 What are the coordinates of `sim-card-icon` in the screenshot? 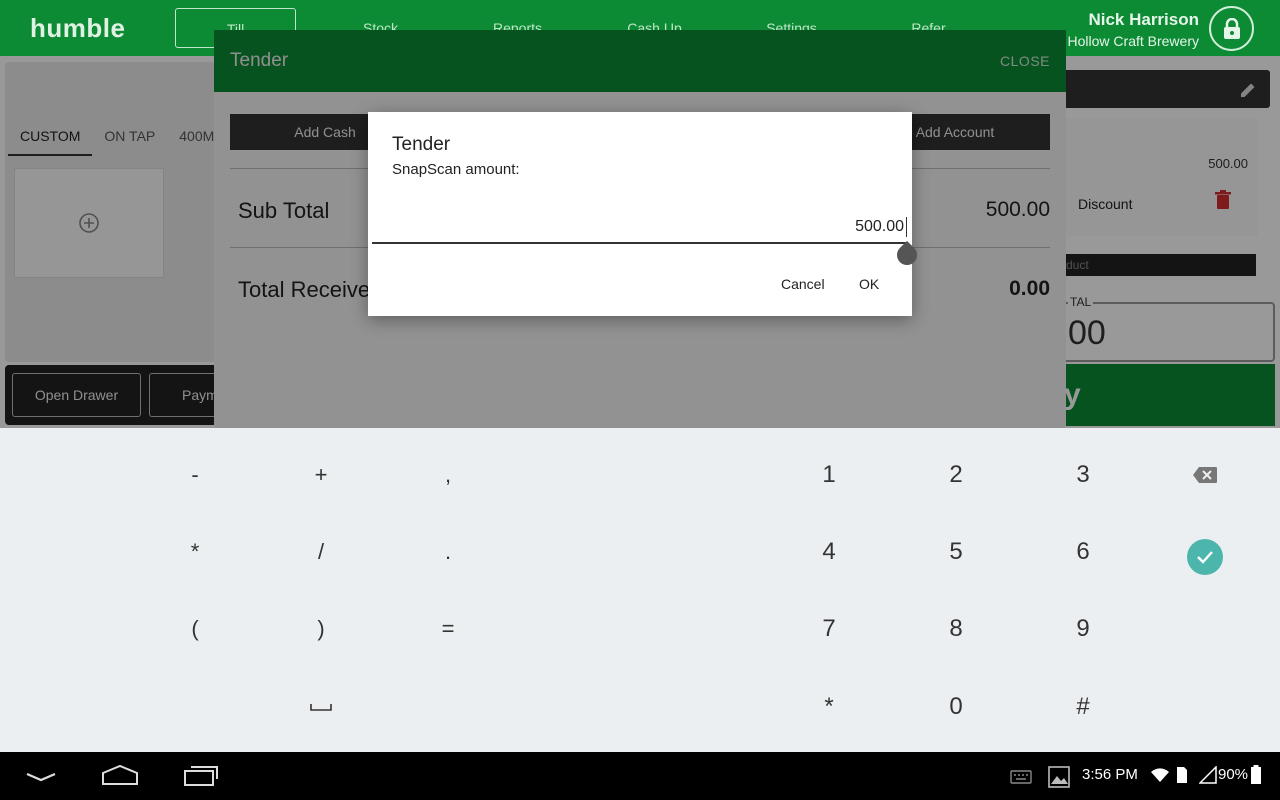 It's located at (1182, 775).